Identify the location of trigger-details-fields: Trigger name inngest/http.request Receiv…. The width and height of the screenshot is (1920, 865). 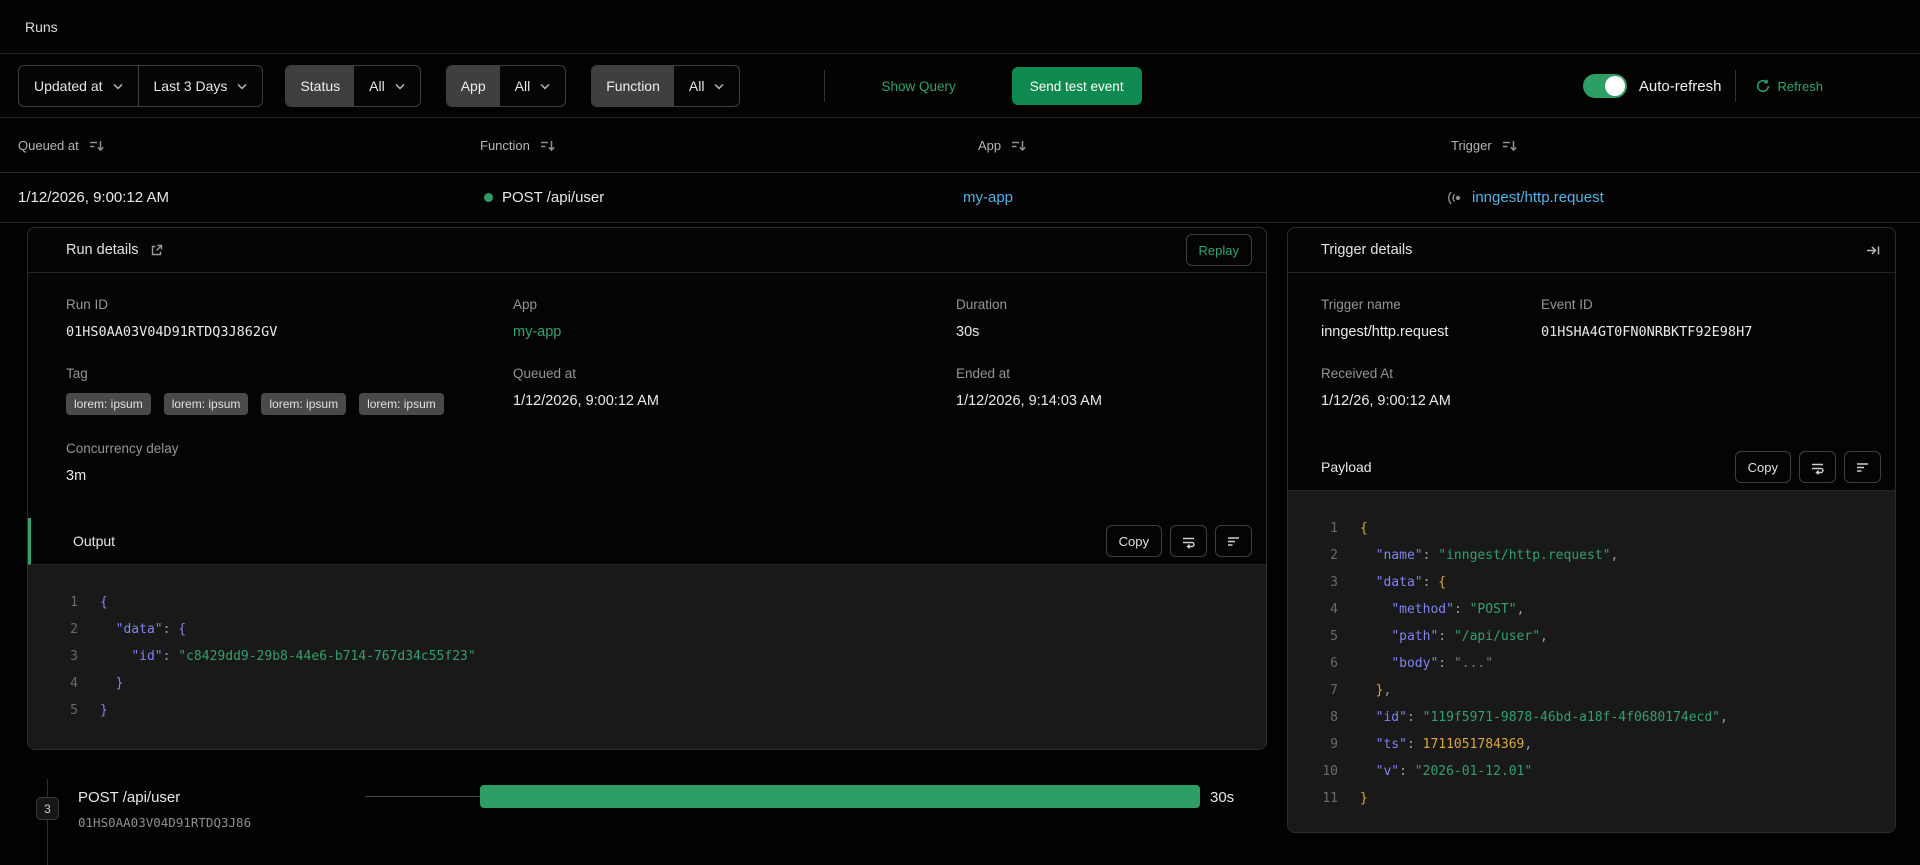
(1591, 358).